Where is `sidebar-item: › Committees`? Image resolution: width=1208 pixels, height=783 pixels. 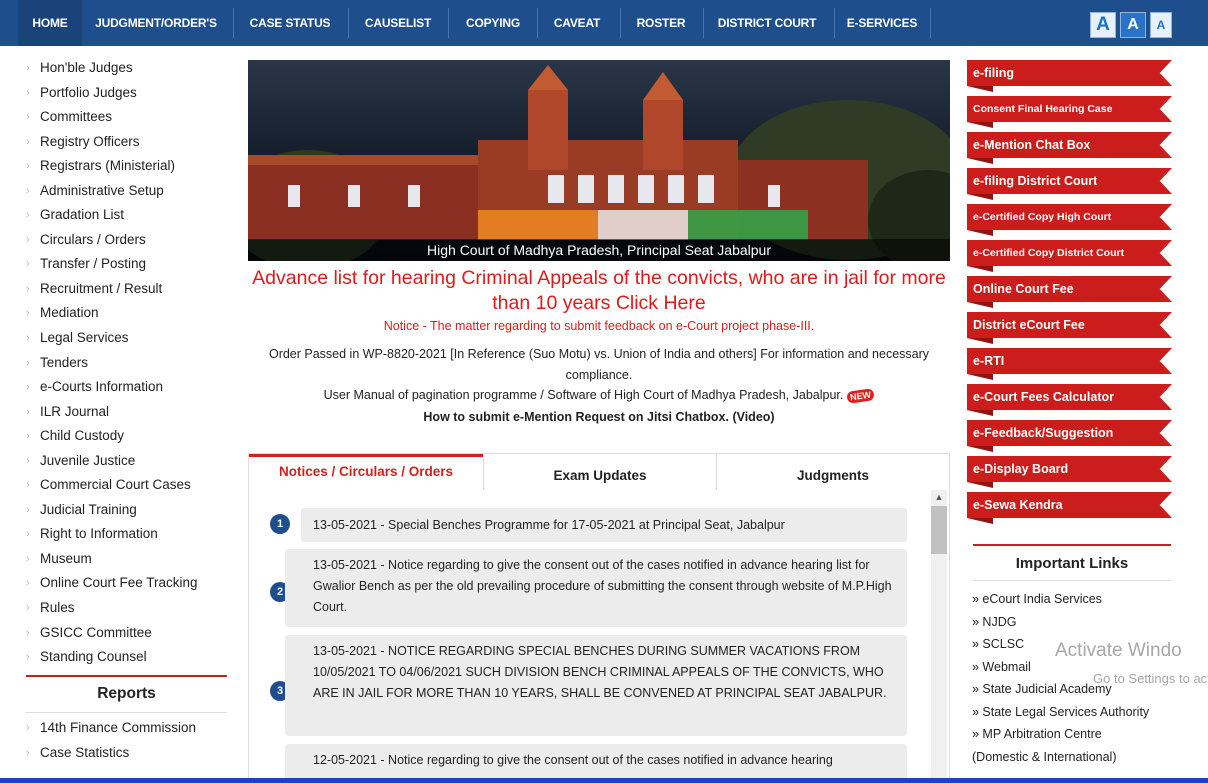 sidebar-item: › Committees is located at coordinates (128, 117).